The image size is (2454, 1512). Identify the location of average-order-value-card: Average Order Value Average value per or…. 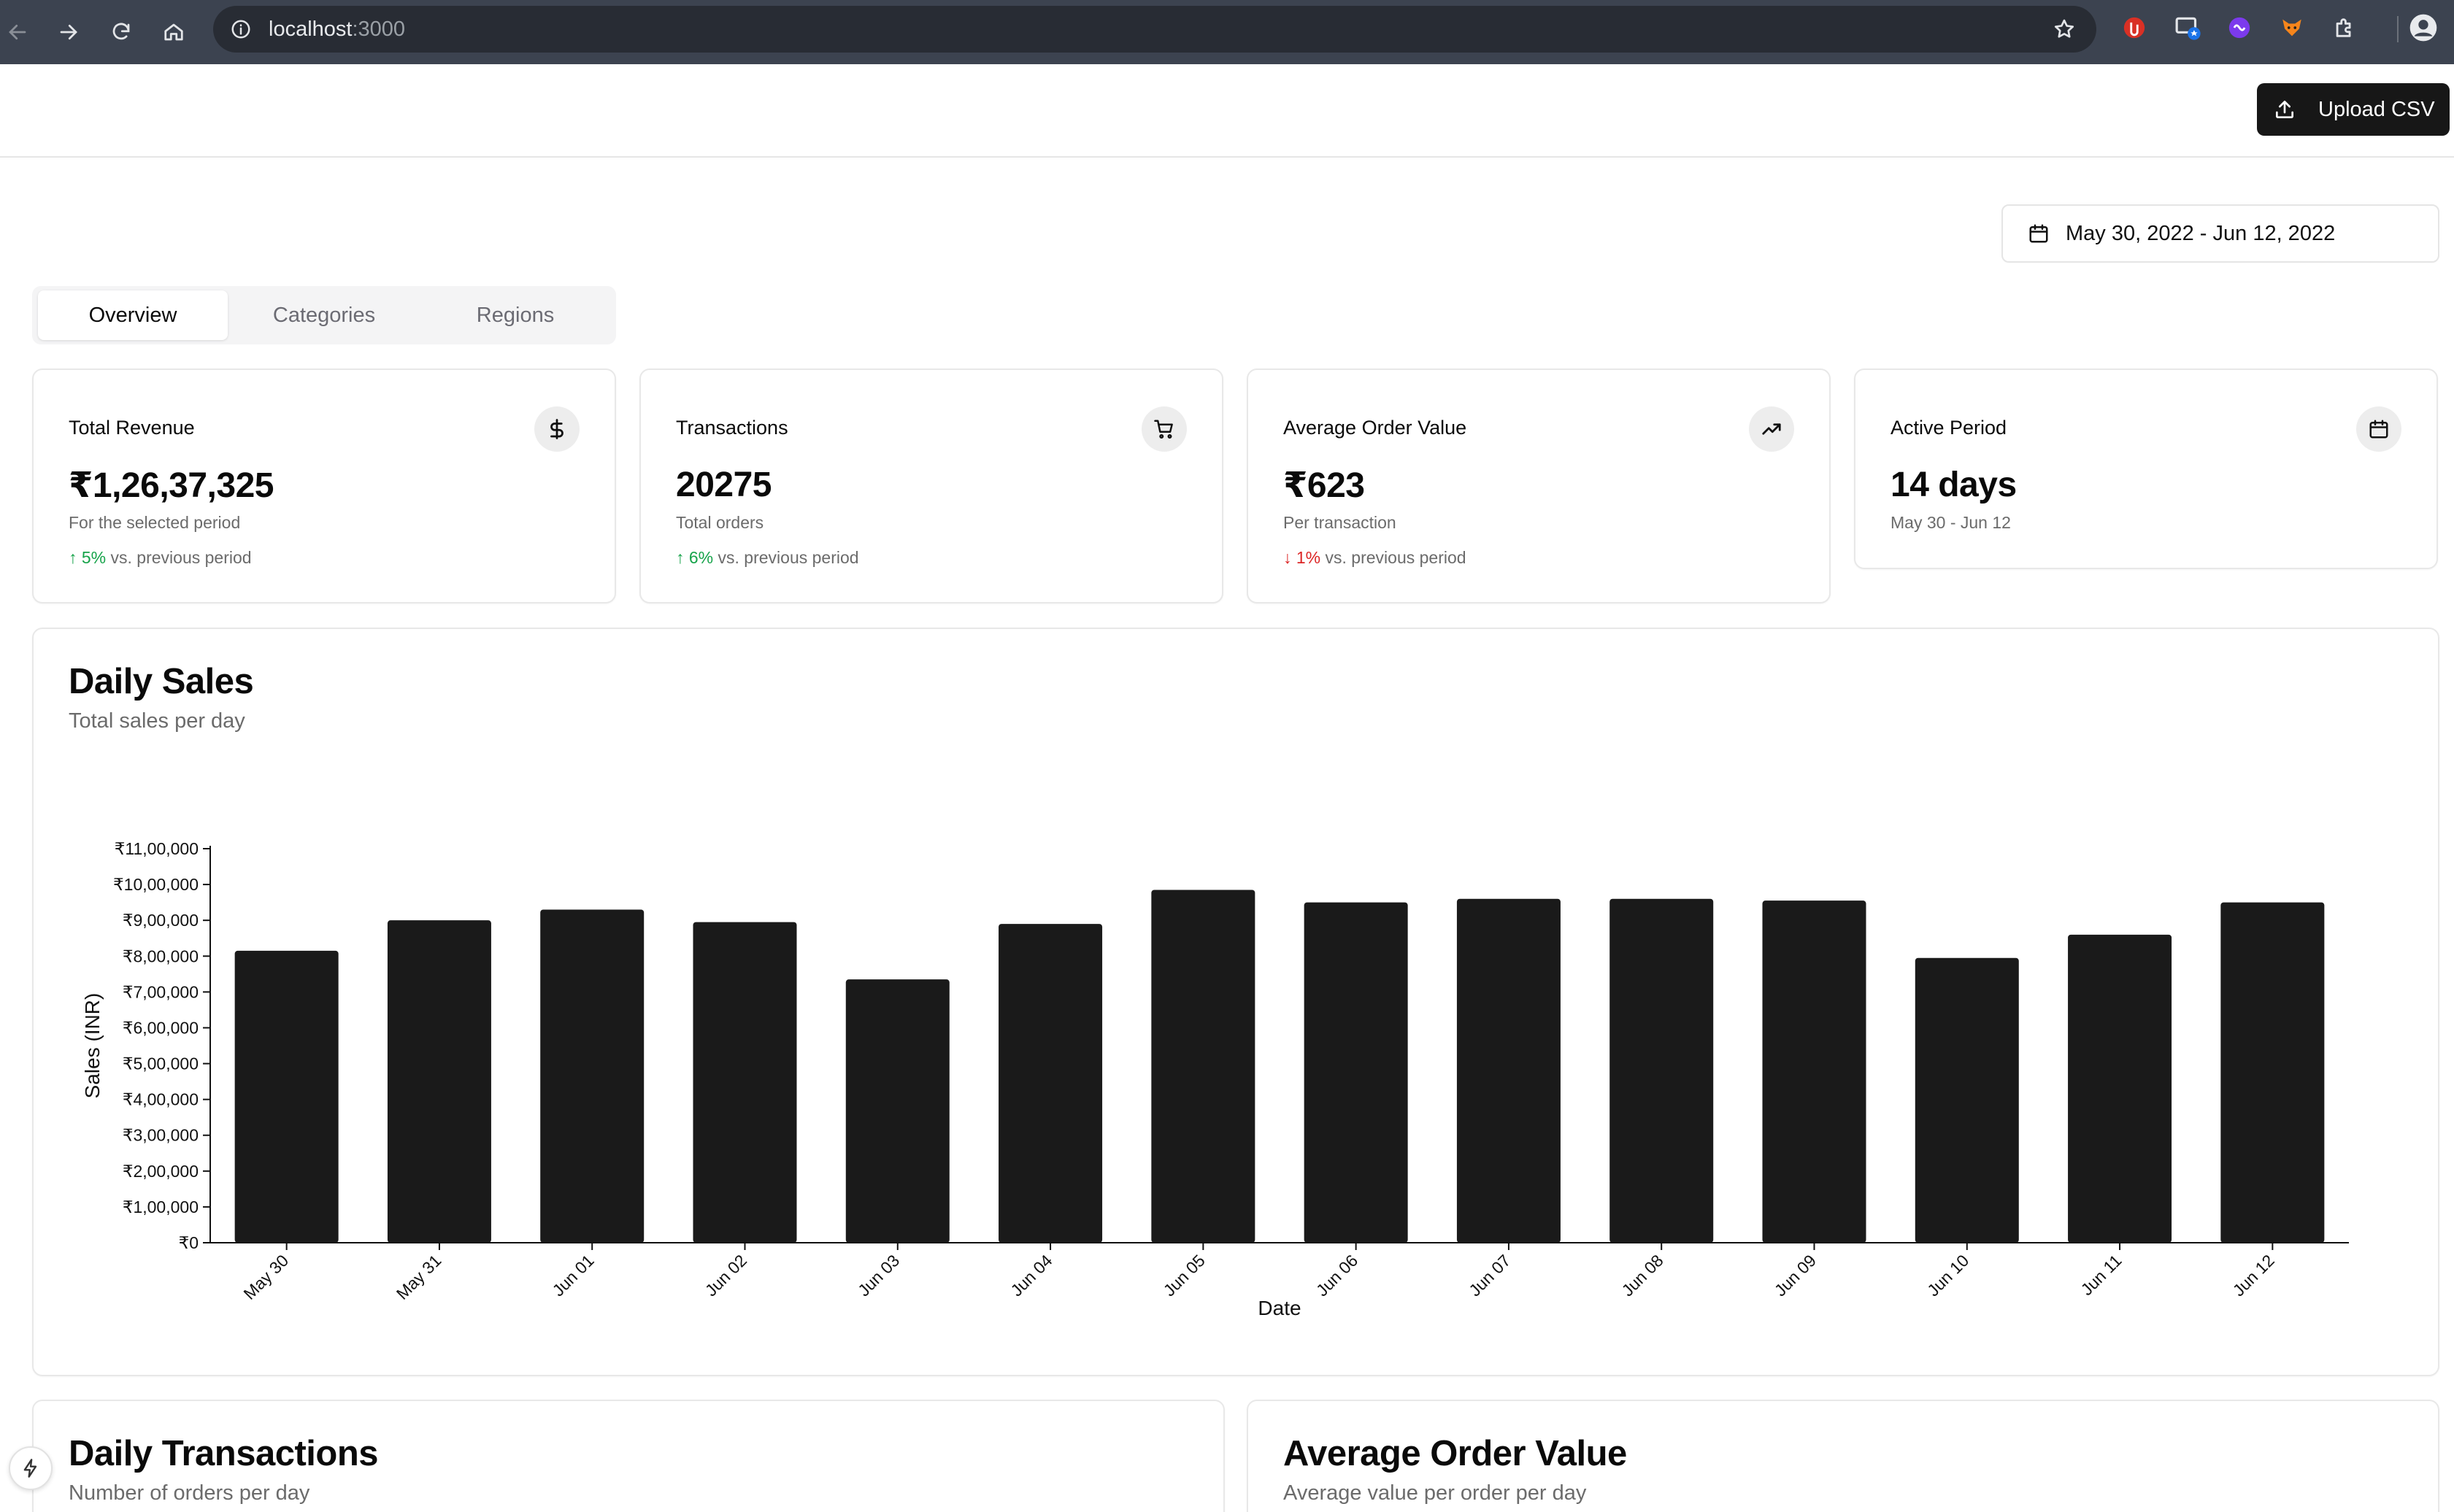
(1843, 1456).